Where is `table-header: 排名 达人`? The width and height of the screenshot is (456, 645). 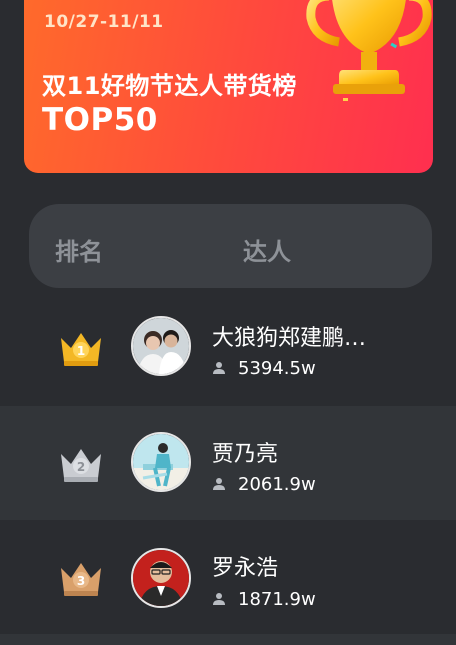
table-header: 排名 达人 is located at coordinates (230, 246).